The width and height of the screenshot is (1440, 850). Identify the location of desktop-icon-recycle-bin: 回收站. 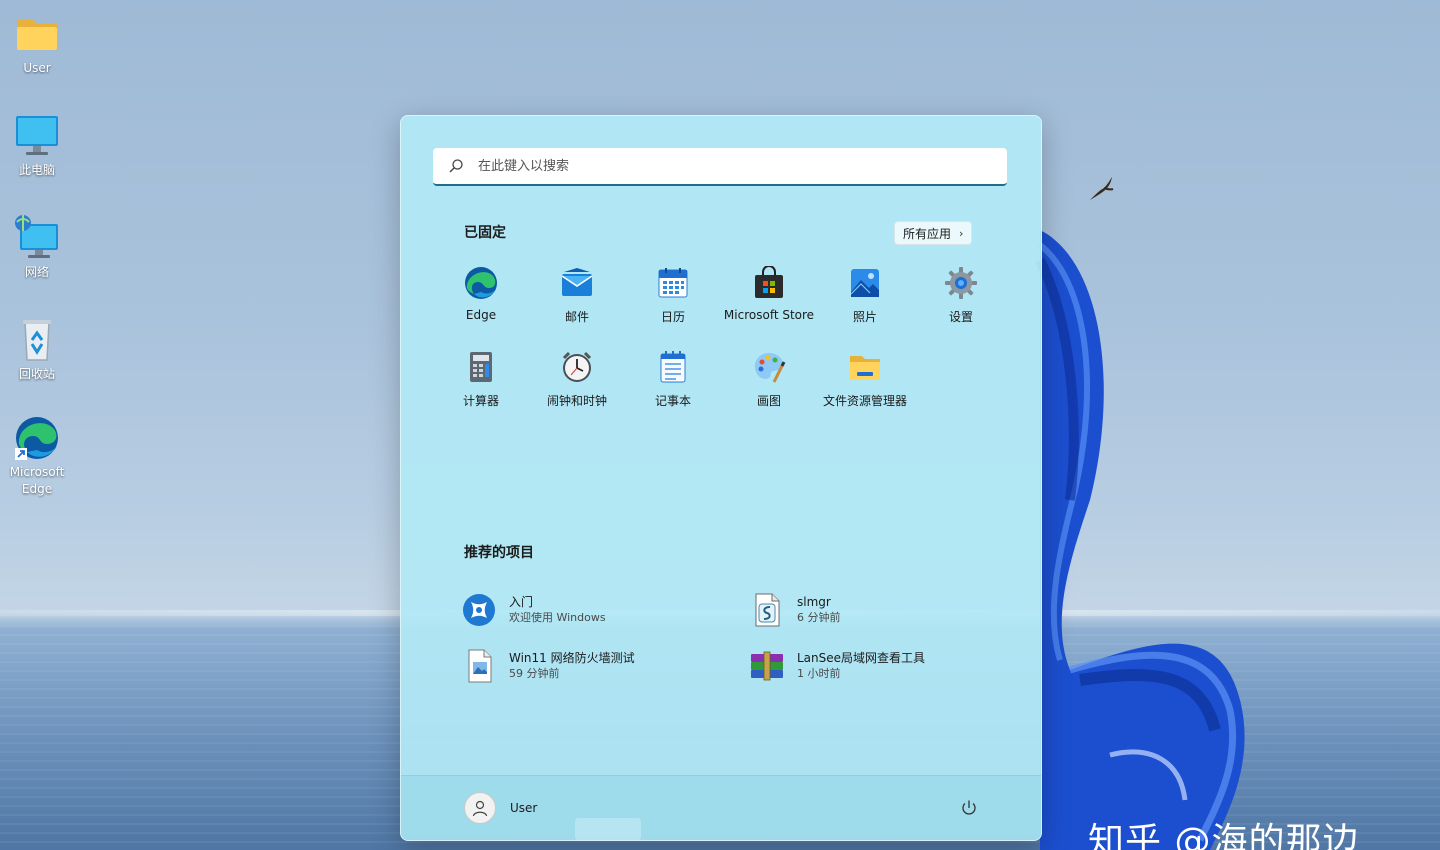
(37, 349).